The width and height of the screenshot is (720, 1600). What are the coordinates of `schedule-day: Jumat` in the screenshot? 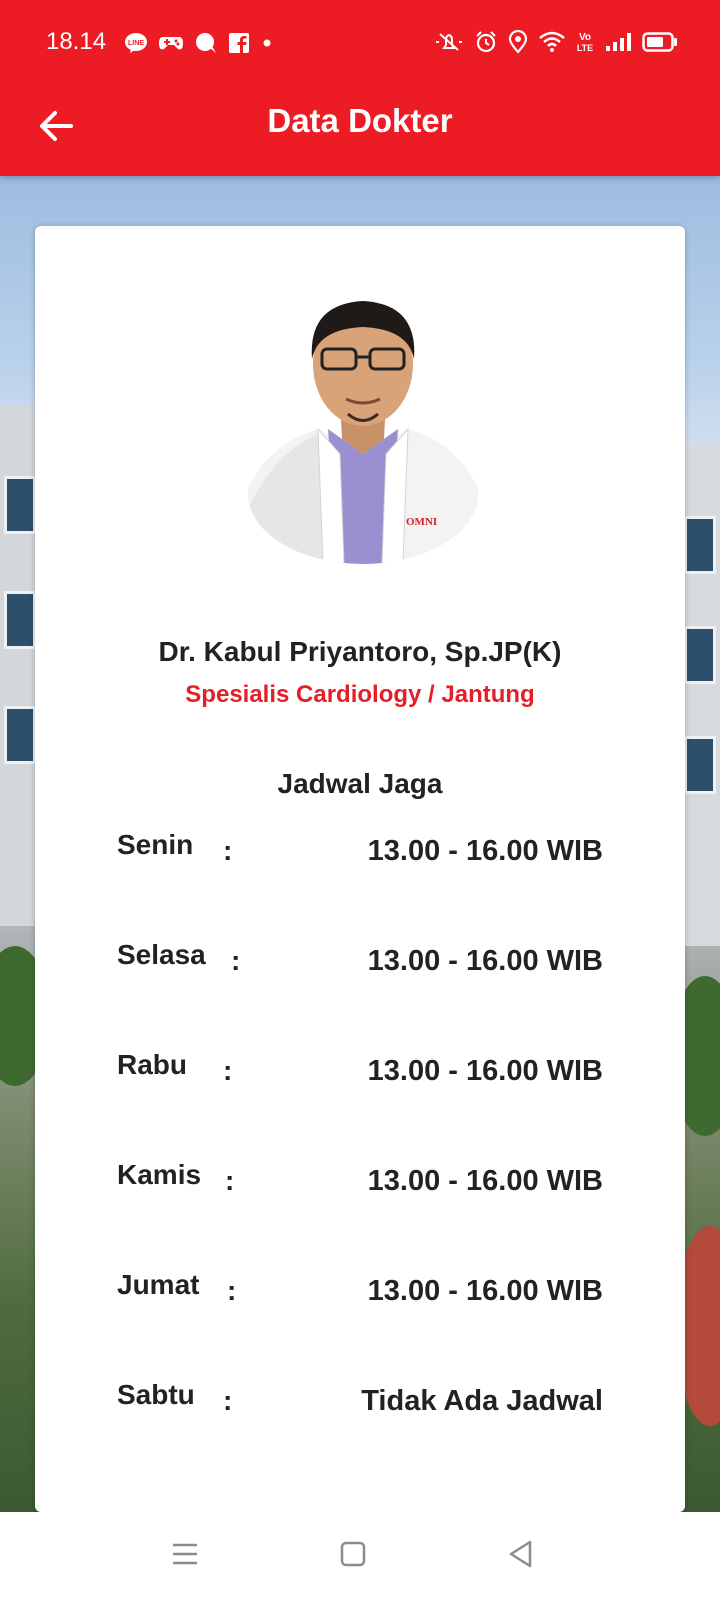 It's located at (158, 1284).